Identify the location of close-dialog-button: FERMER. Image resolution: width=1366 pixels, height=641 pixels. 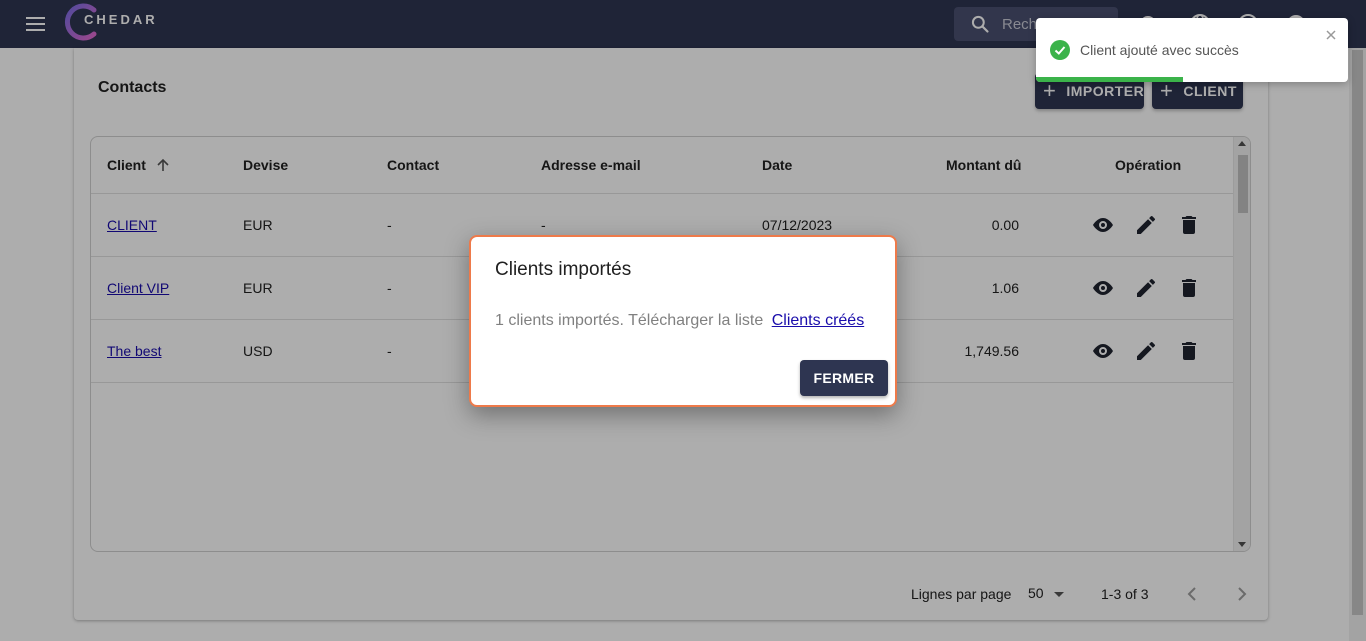
(844, 378).